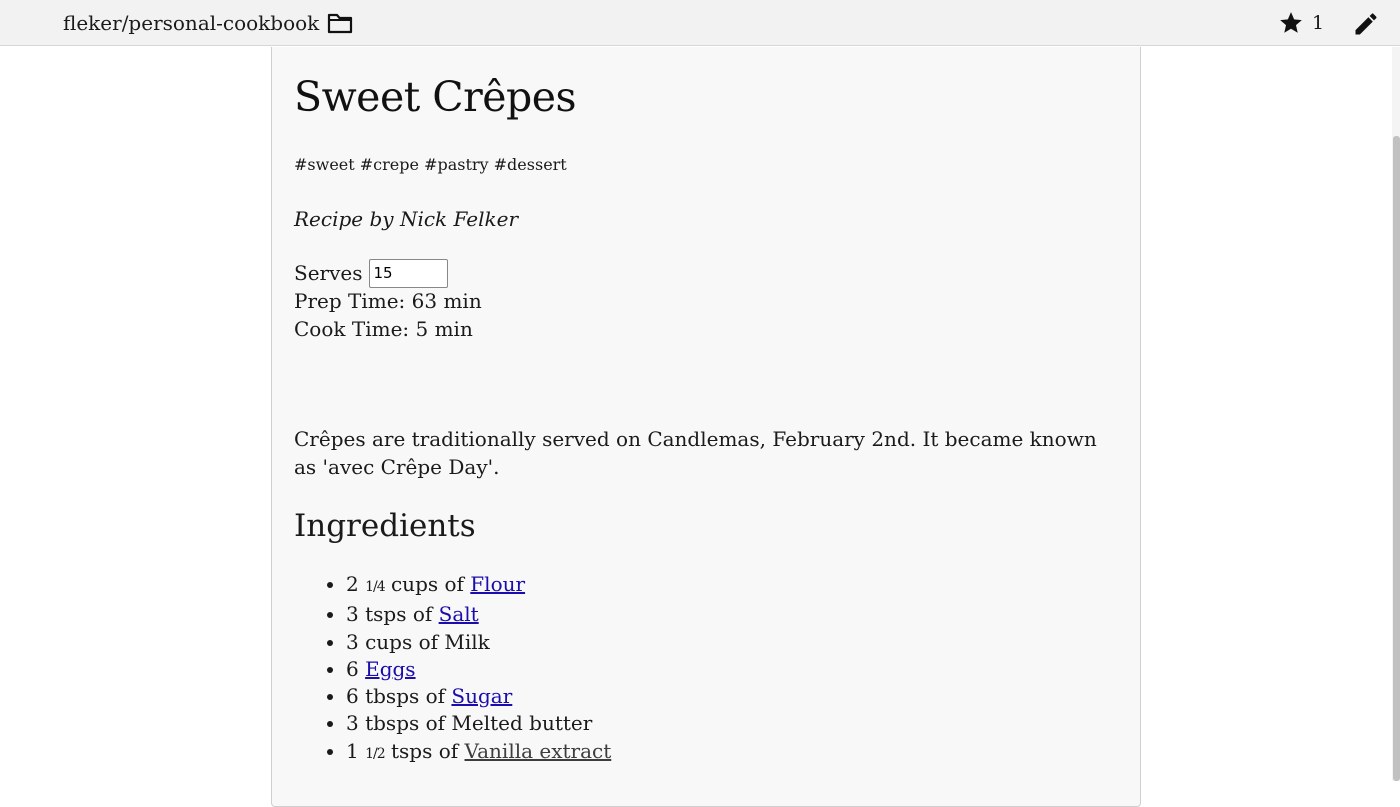 This screenshot has width=1400, height=807. What do you see at coordinates (459, 614) in the screenshot?
I see `ingredient-link-salt: Salt` at bounding box center [459, 614].